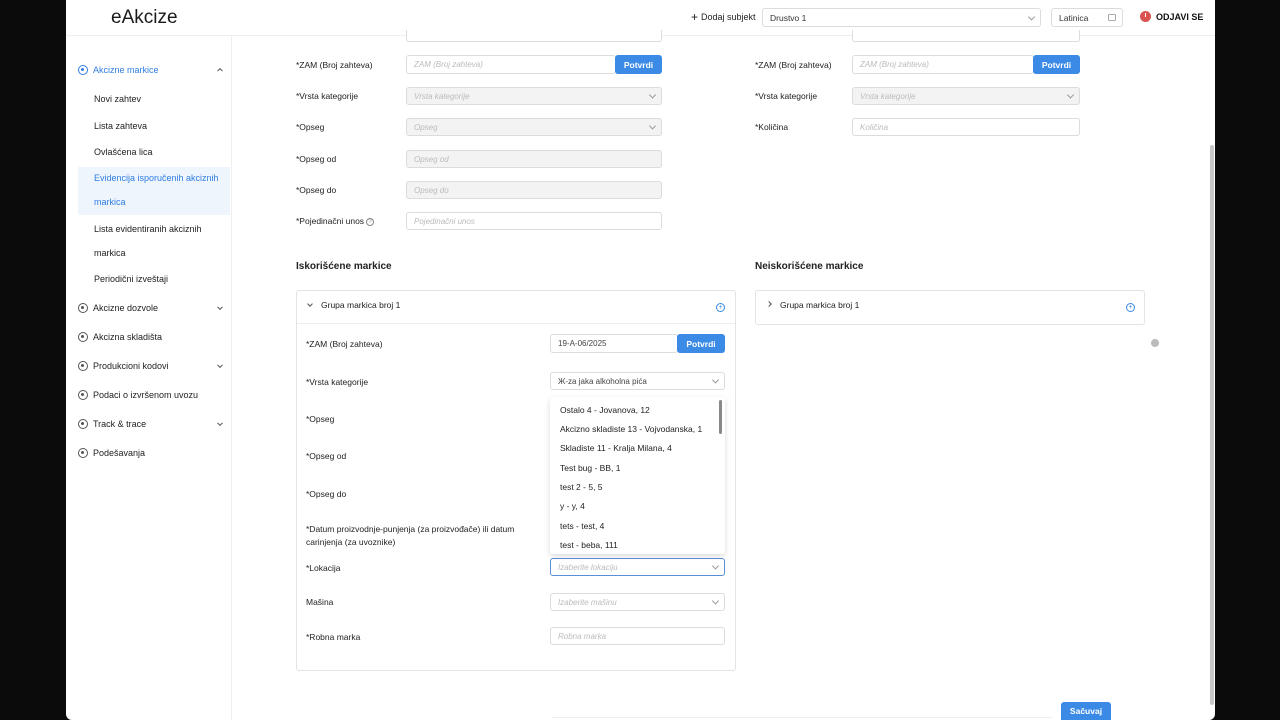 The width and height of the screenshot is (1280, 720). What do you see at coordinates (123, 152) in the screenshot?
I see `sidebar-sub-ovlascena-lica: Ovlašćena lica` at bounding box center [123, 152].